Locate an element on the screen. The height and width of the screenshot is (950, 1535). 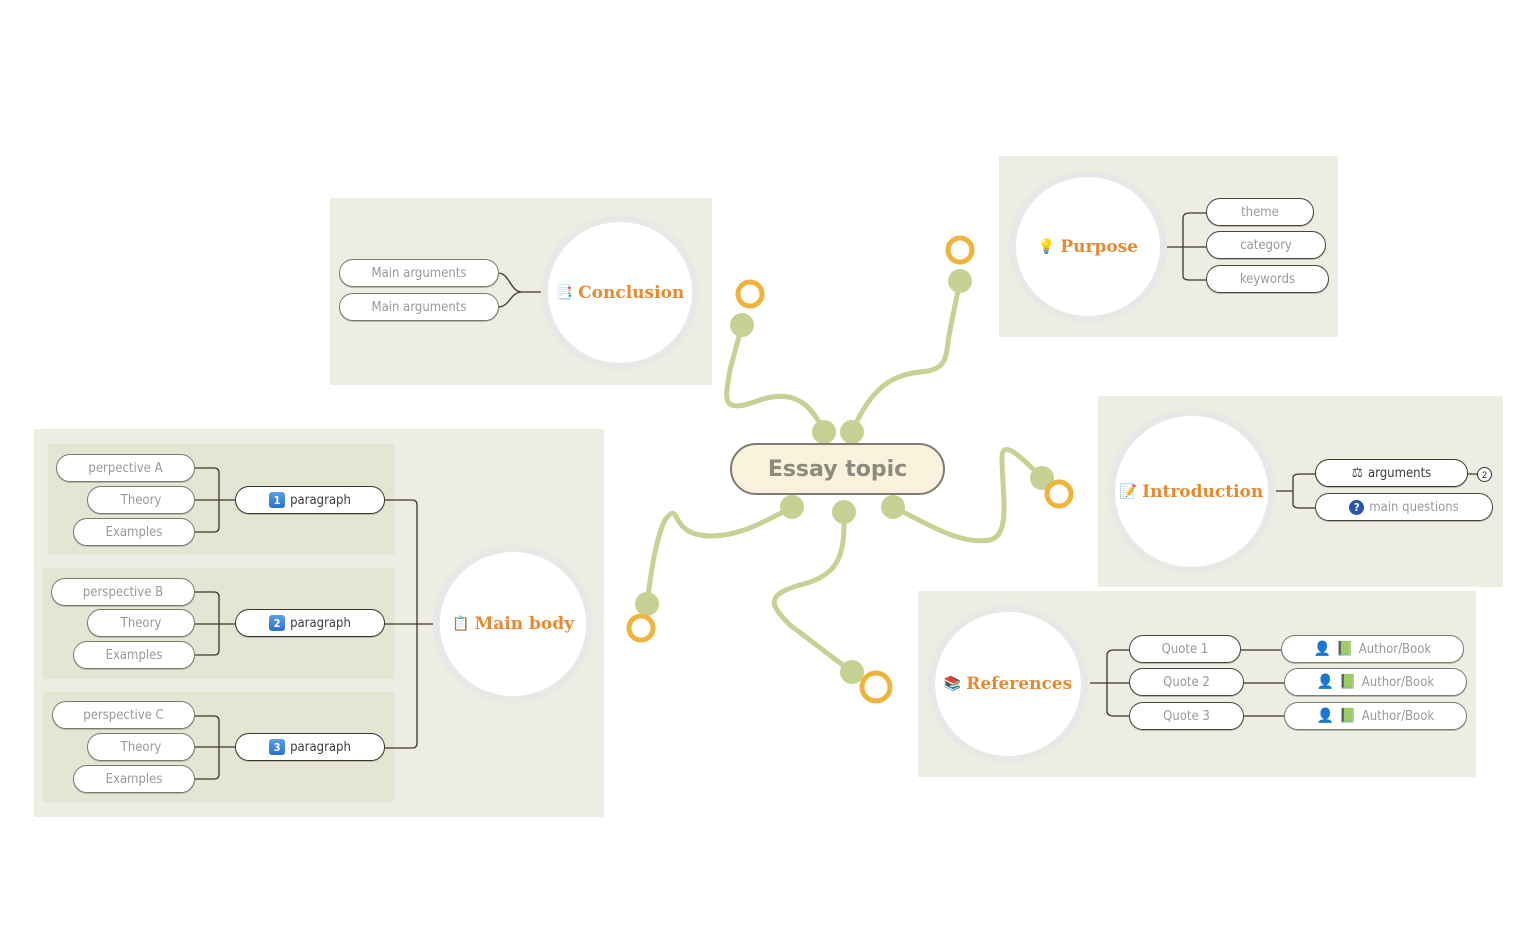
gavel-icon: ⚖ is located at coordinates (1357, 473).